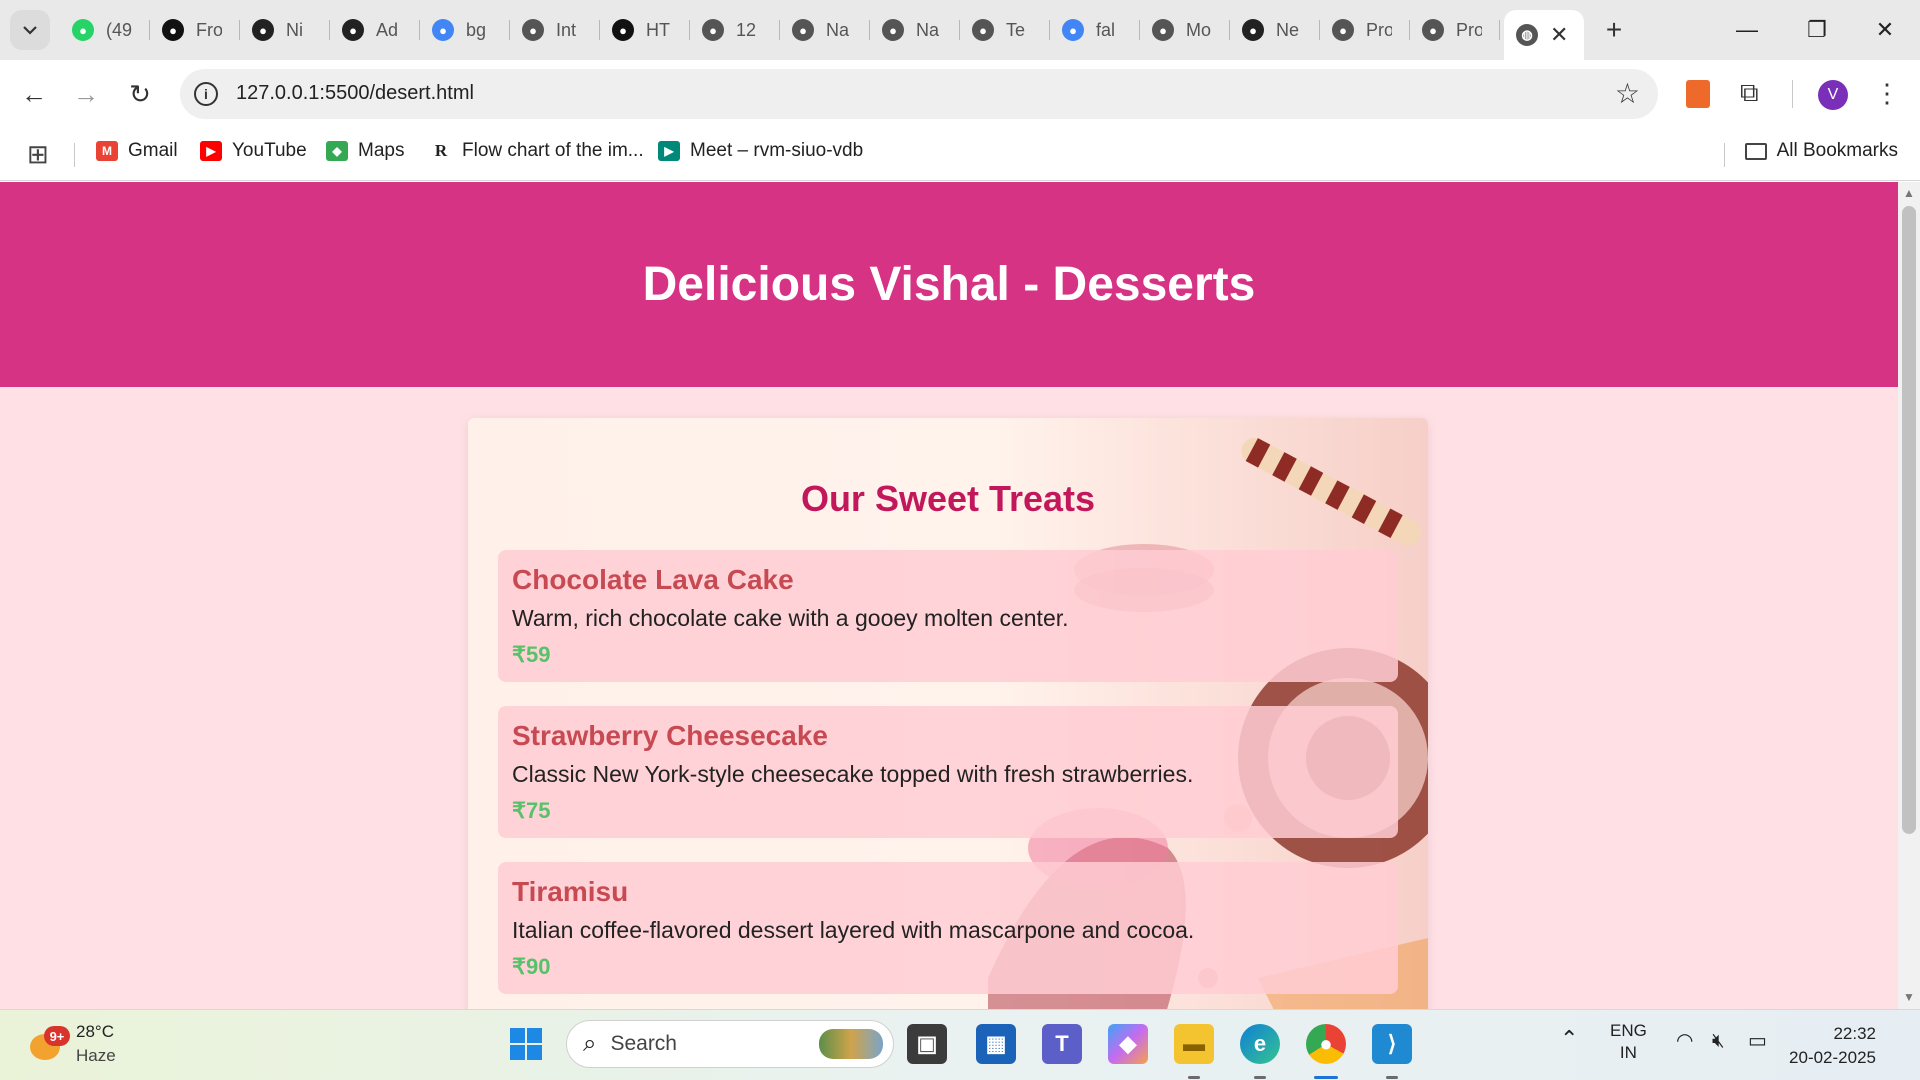 This screenshot has width=1920, height=1080. Describe the element at coordinates (1005, 30) in the screenshot. I see `browser-tab: ● Te` at that location.